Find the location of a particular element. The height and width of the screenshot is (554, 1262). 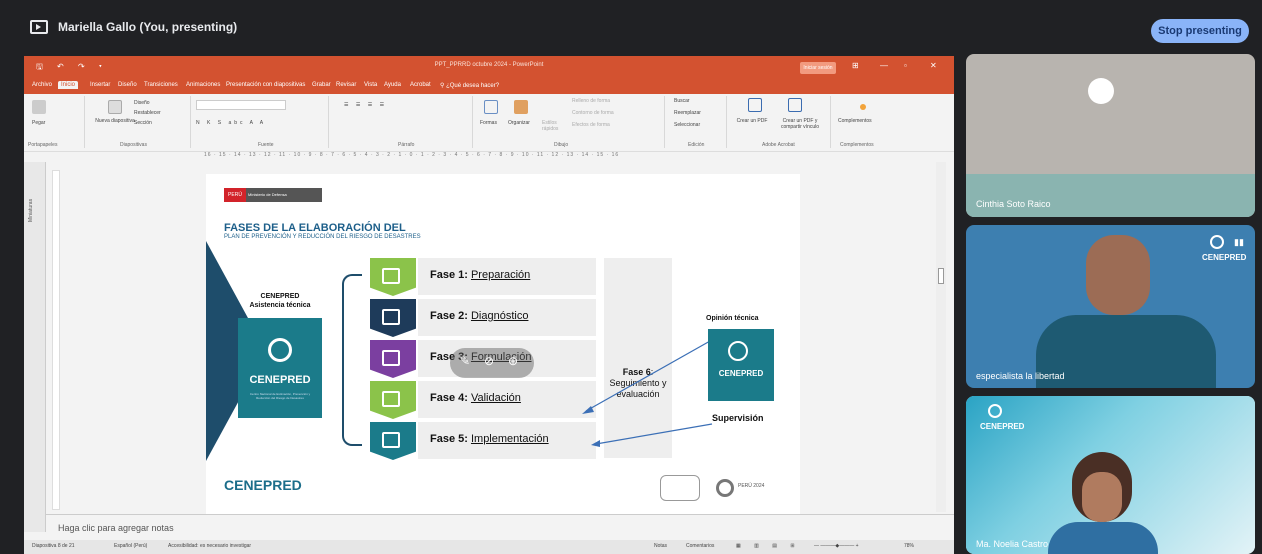

zoom-icon: ⊕ is located at coordinates (513, 361).